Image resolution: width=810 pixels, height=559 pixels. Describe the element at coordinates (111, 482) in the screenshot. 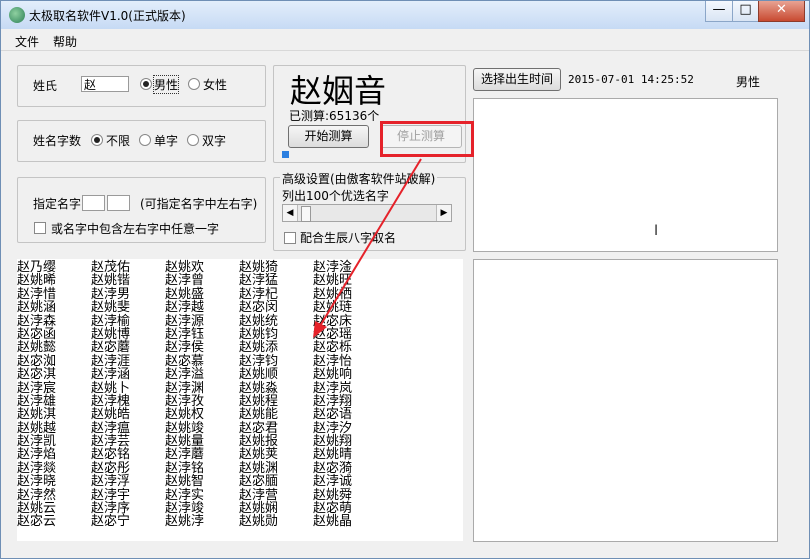

I see `name-item: 赵浡浮` at that location.